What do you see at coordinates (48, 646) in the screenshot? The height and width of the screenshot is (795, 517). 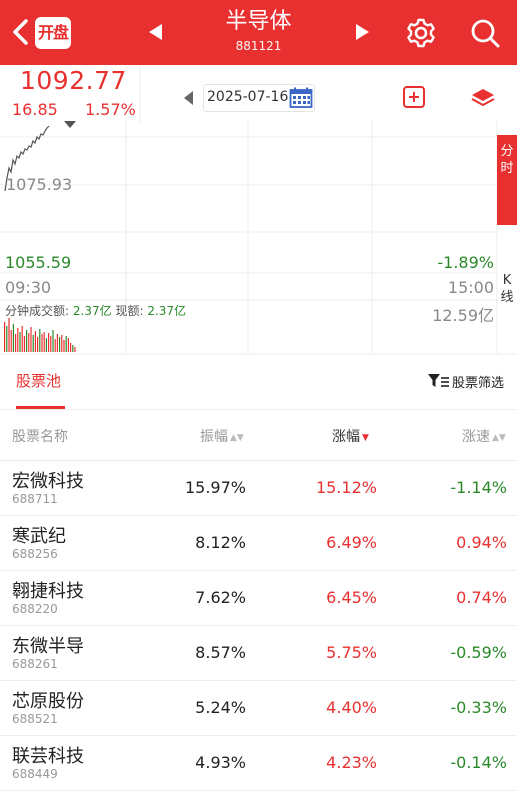 I see `stock-name: 东微半导` at bounding box center [48, 646].